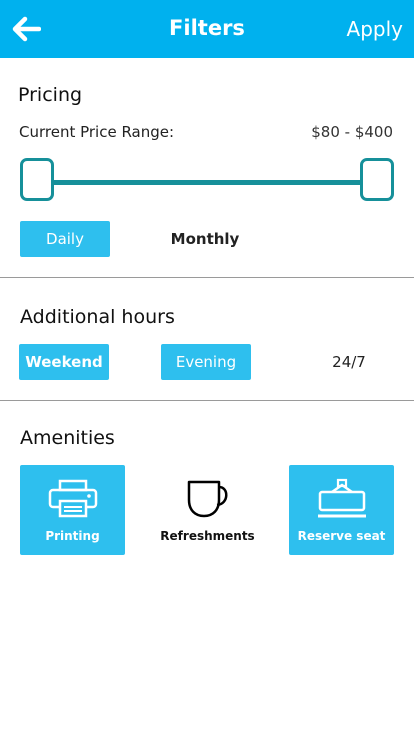 The height and width of the screenshot is (736, 414). Describe the element at coordinates (50, 95) in the screenshot. I see `pricing-section-title: Pricing` at that location.